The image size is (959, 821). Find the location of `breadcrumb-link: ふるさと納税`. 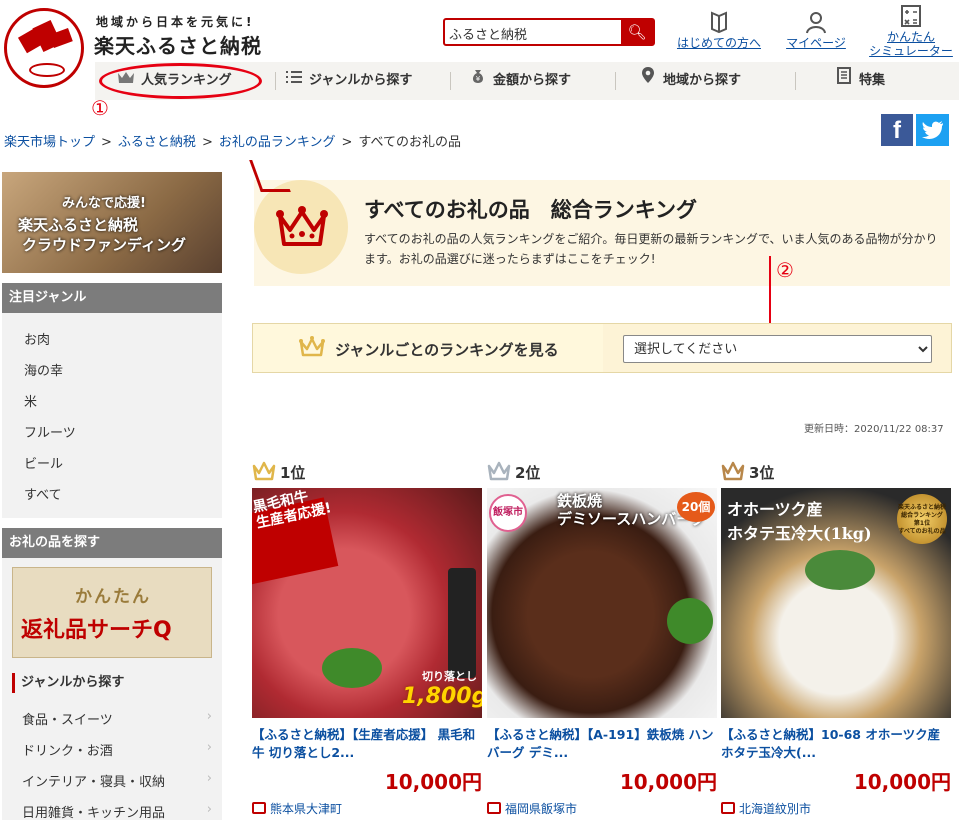

breadcrumb-link: ふるさと納税 is located at coordinates (157, 142).